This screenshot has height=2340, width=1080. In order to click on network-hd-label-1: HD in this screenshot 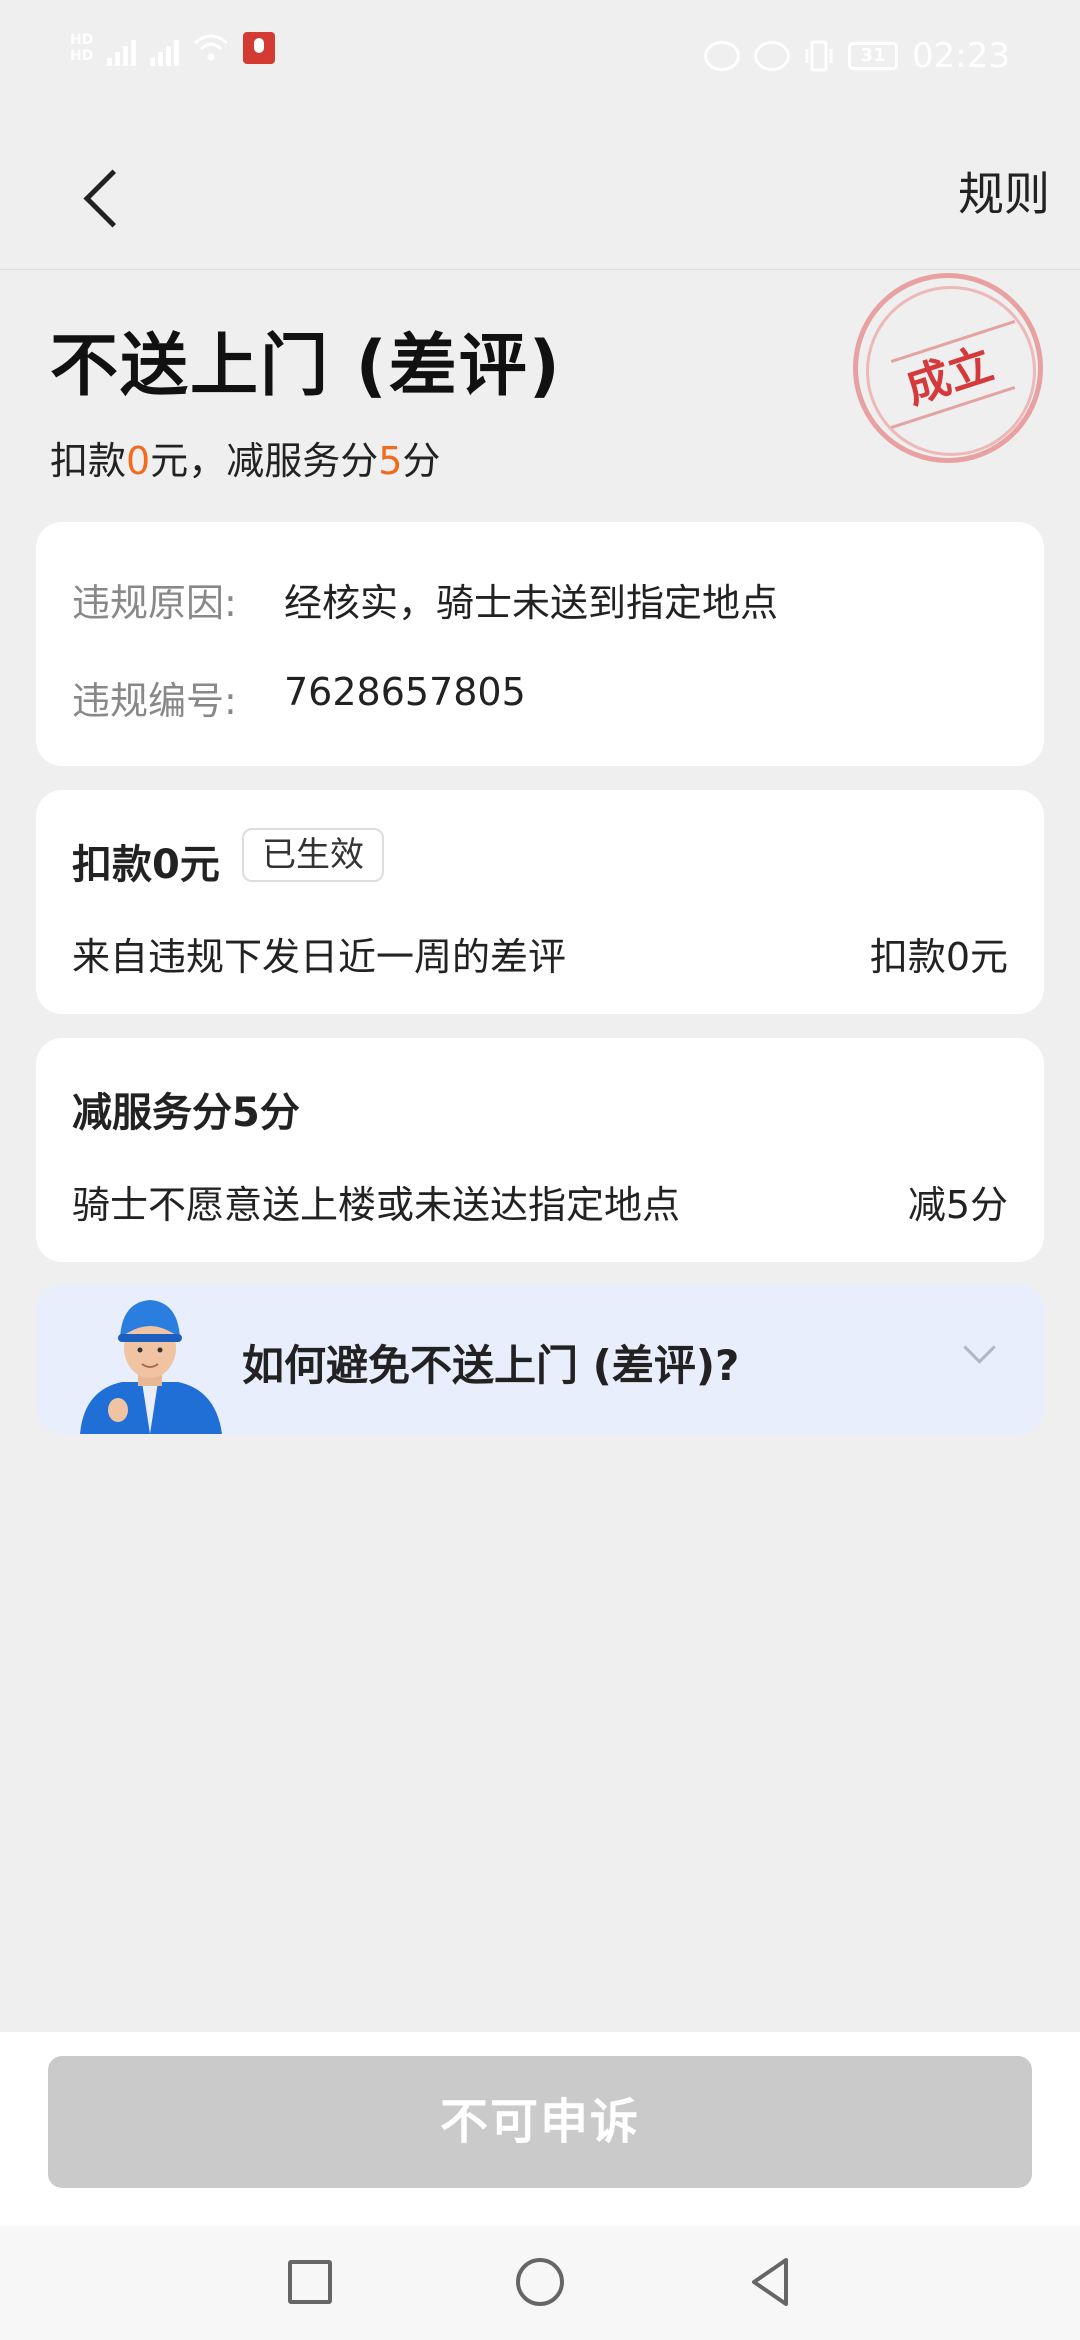, I will do `click(82, 40)`.